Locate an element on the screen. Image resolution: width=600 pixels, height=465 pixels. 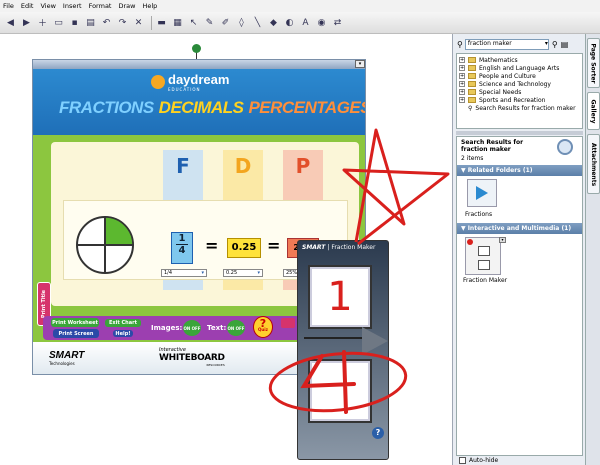
tree-item-sports: + Sports and Recreation is located at coordinates (519, 100).